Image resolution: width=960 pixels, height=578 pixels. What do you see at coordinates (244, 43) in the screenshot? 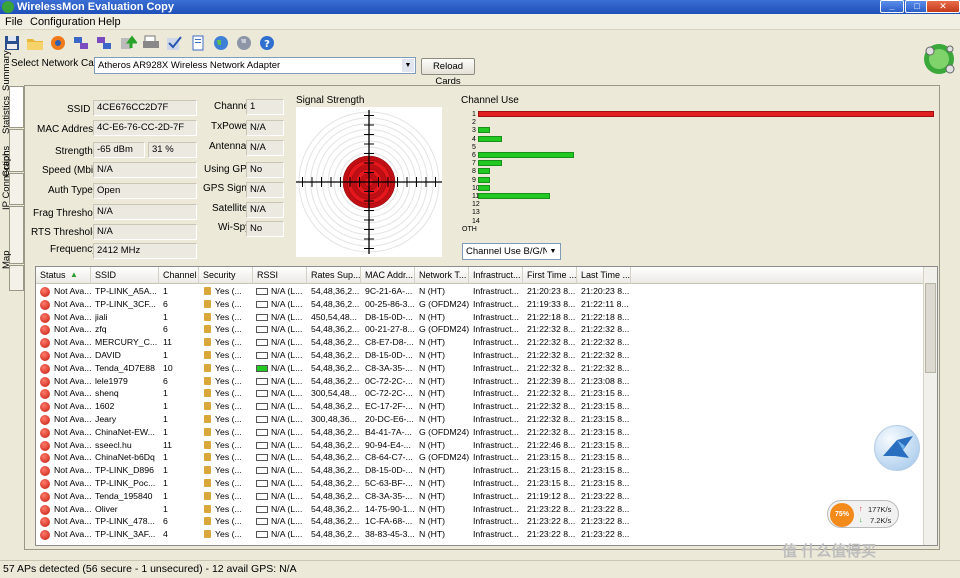
I see `globe2-icon` at bounding box center [244, 43].